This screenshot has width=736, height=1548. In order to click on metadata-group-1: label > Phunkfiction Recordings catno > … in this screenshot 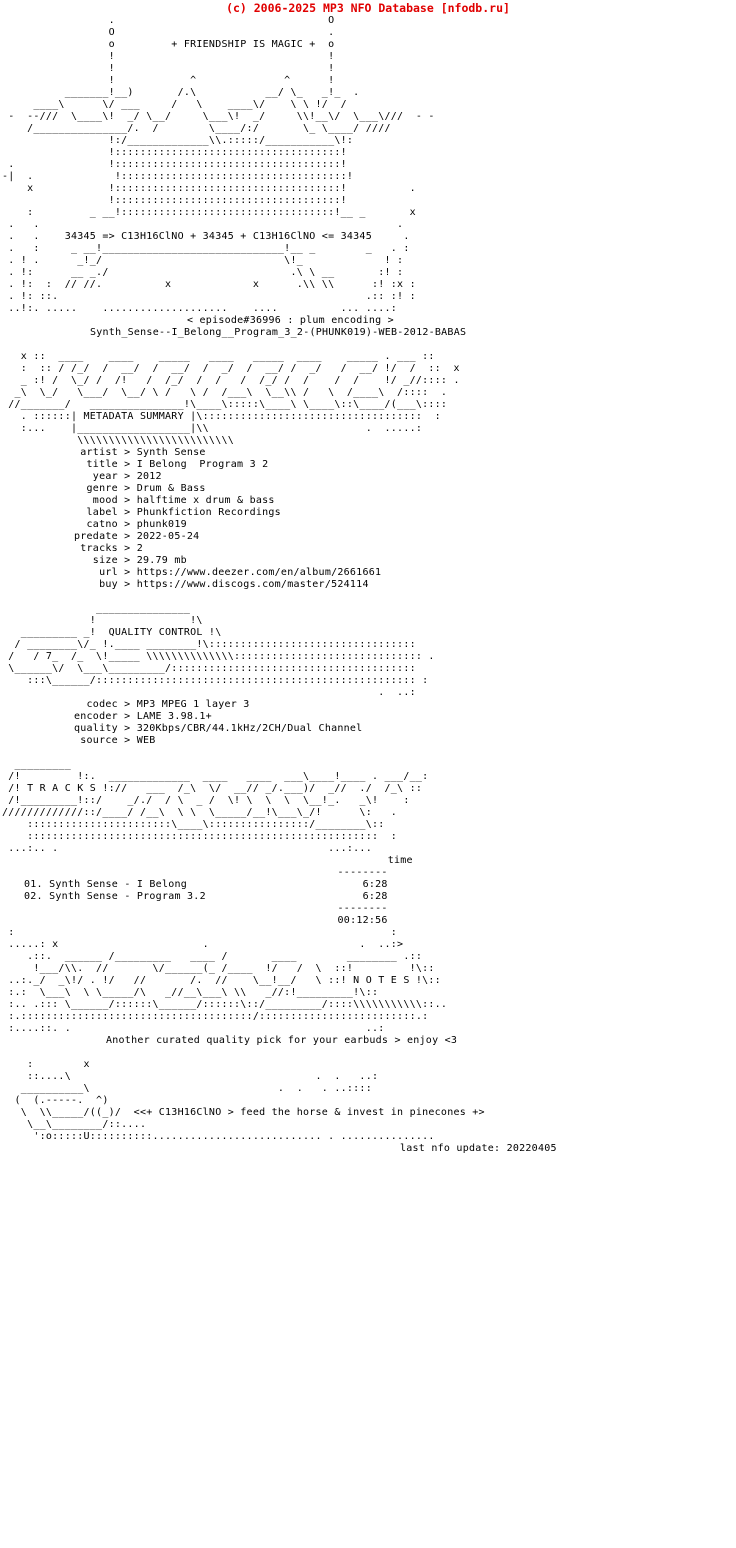, I will do `click(183, 518)`.